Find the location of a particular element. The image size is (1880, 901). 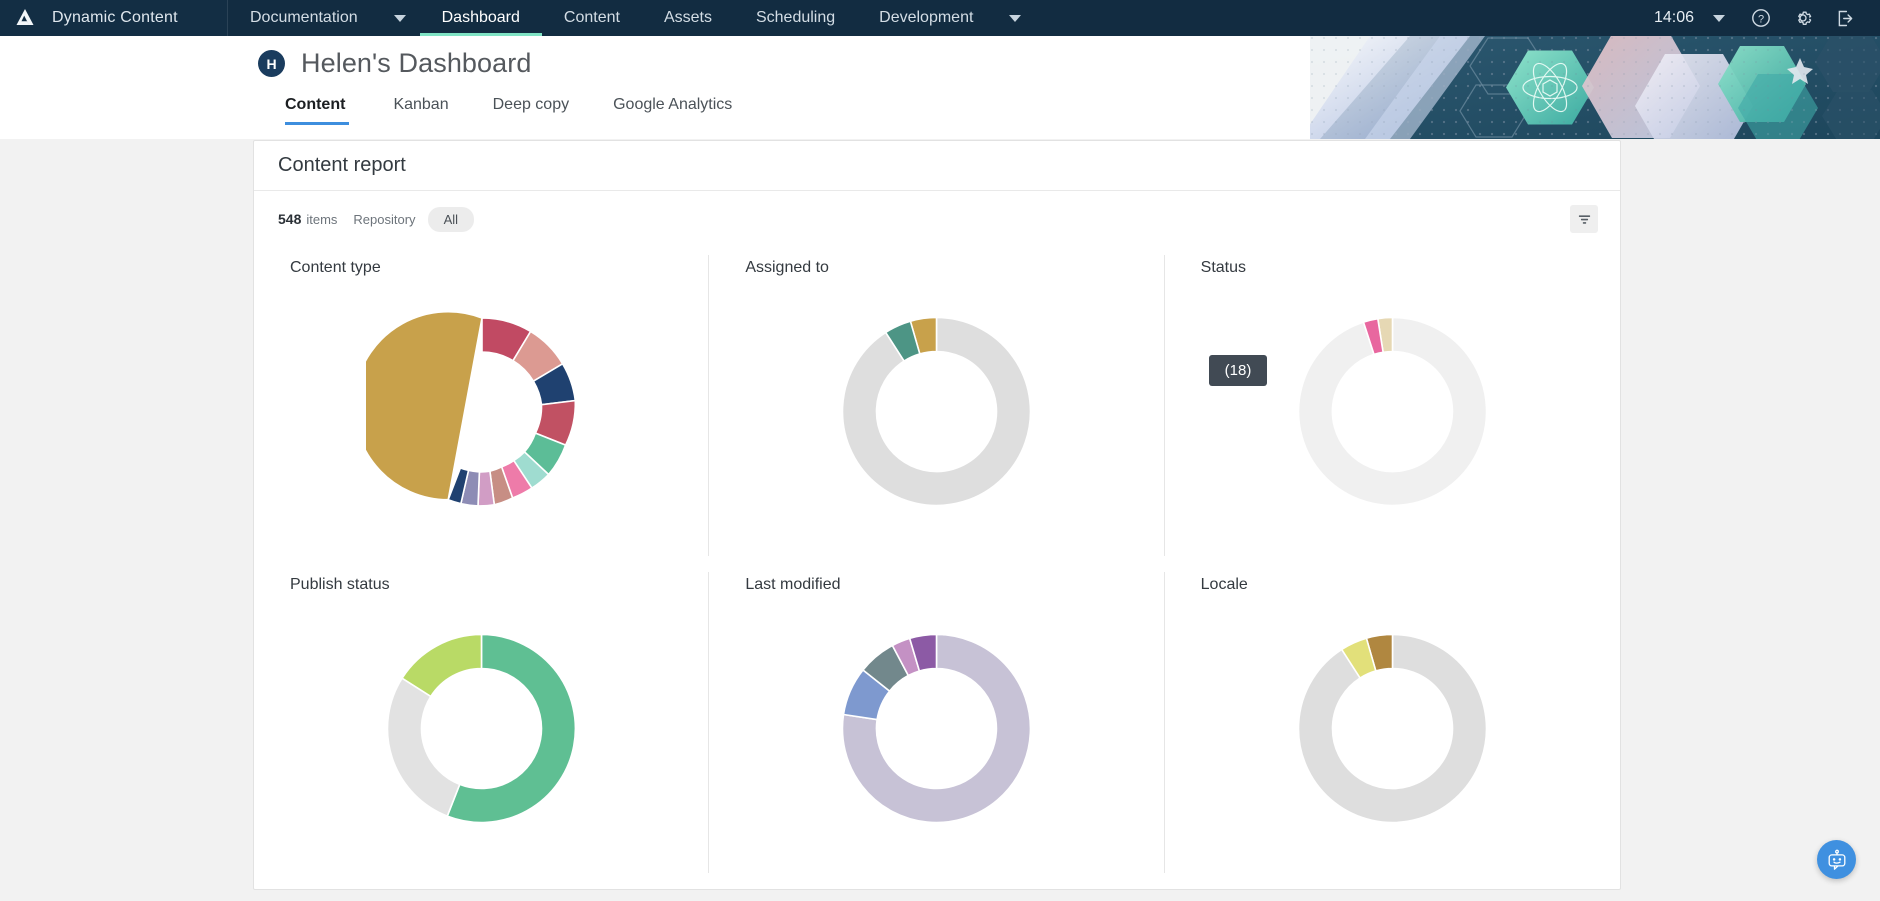

nav-item-documentation: Documentation is located at coordinates (304, 18).